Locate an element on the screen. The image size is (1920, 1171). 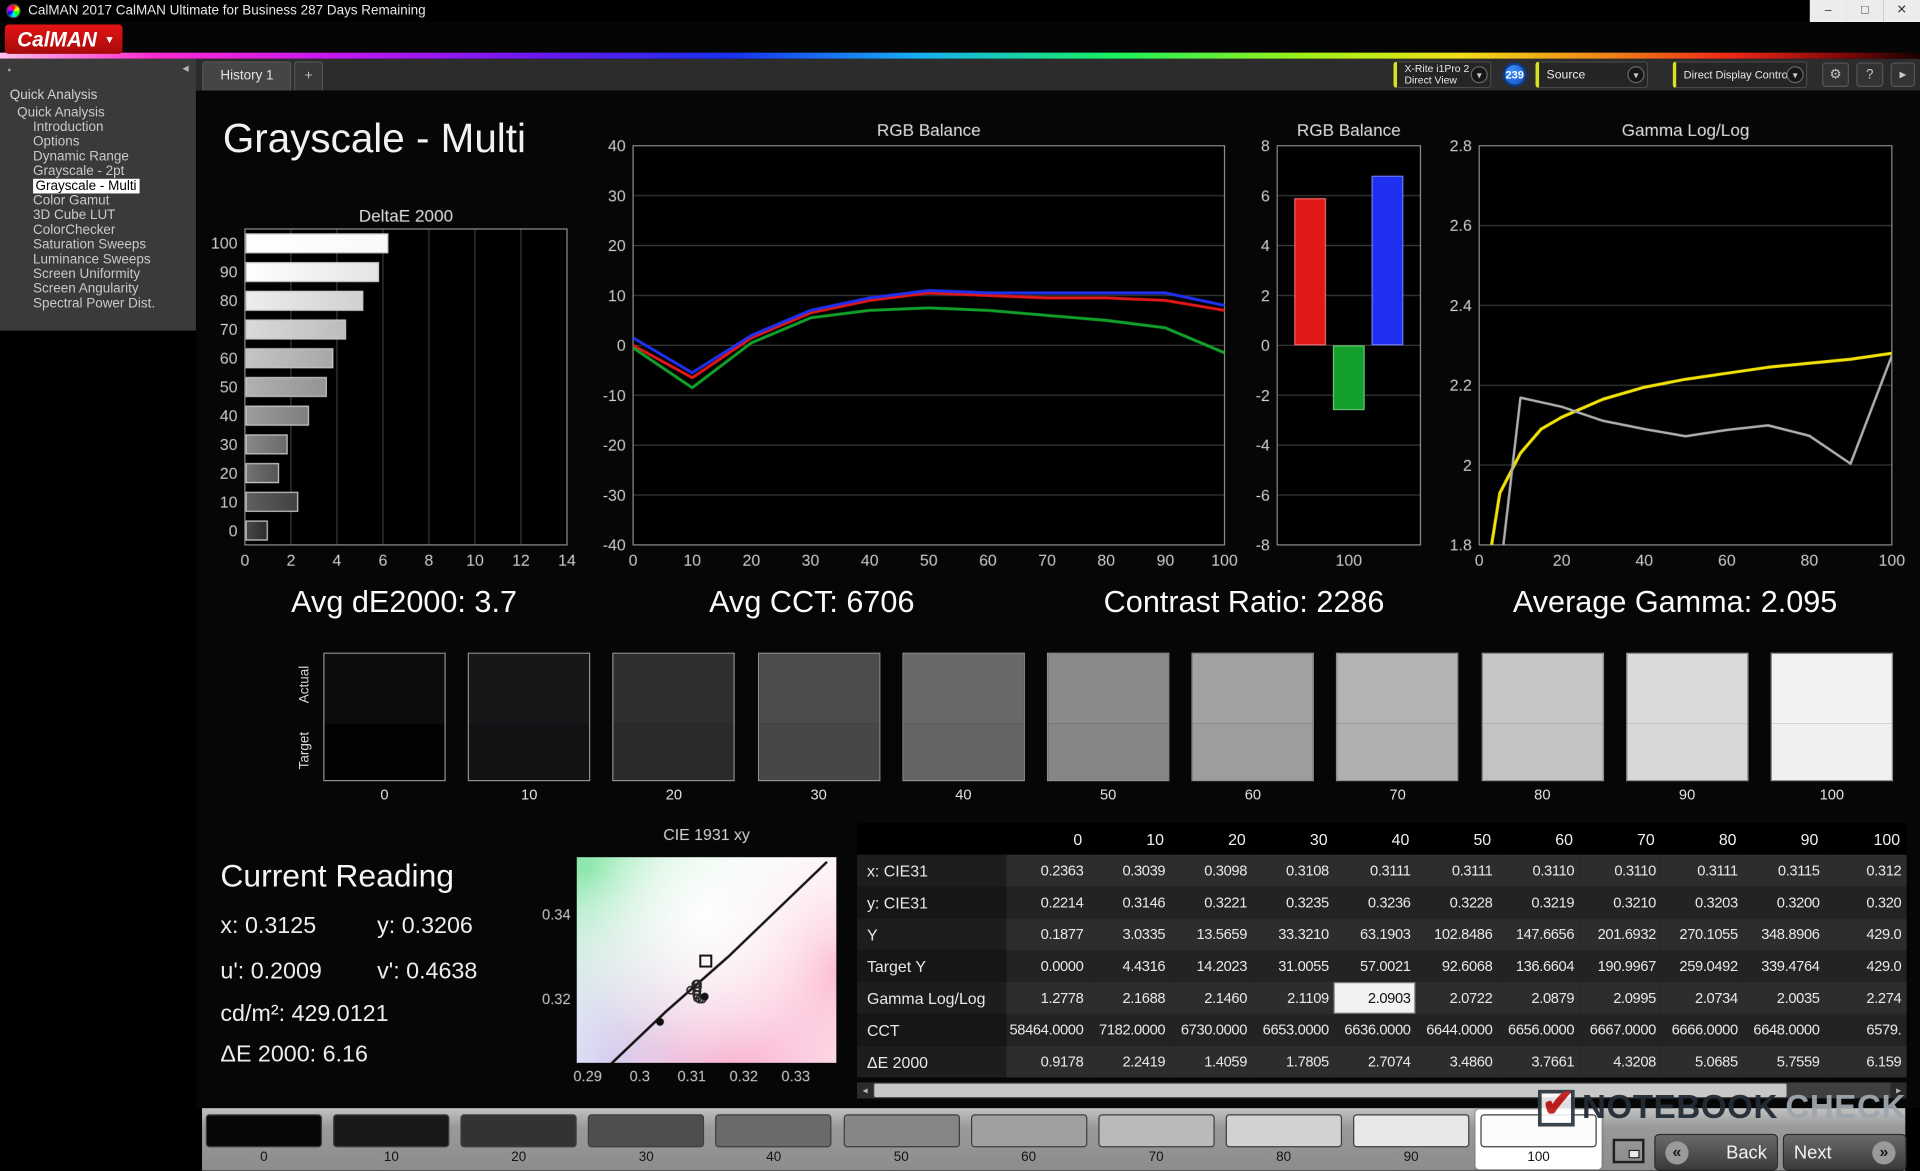
table-cell: 0.3115 is located at coordinates (1783, 870).